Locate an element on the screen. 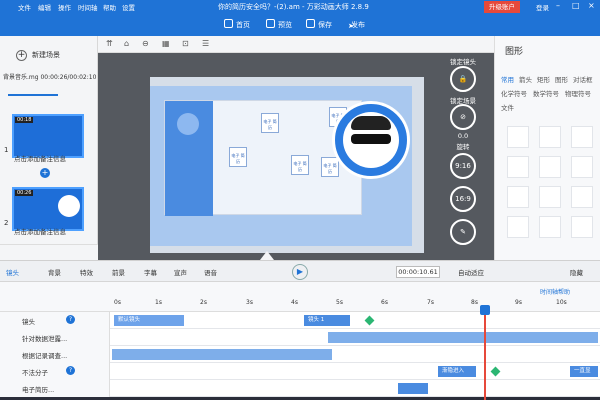 This screenshot has height=400, width=600. track-header: 不法分子 ? is located at coordinates (55, 371).